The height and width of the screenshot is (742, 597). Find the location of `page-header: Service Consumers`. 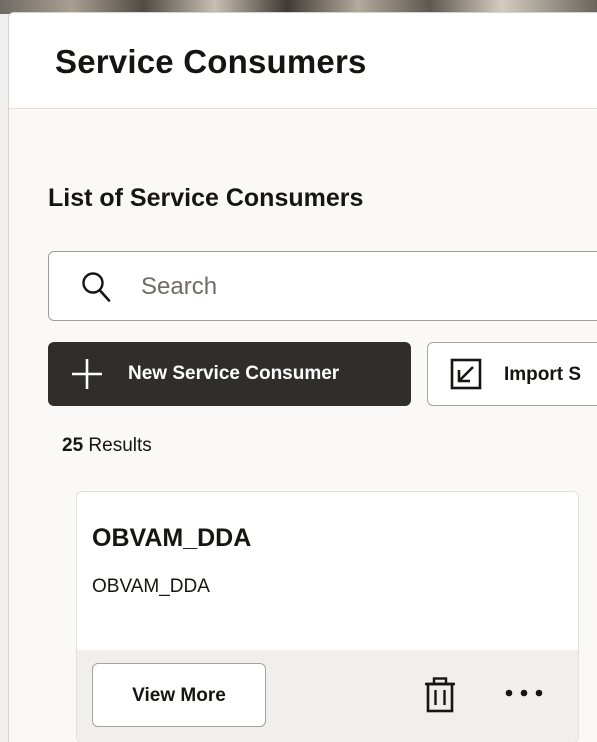

page-header: Service Consumers is located at coordinates (303, 61).